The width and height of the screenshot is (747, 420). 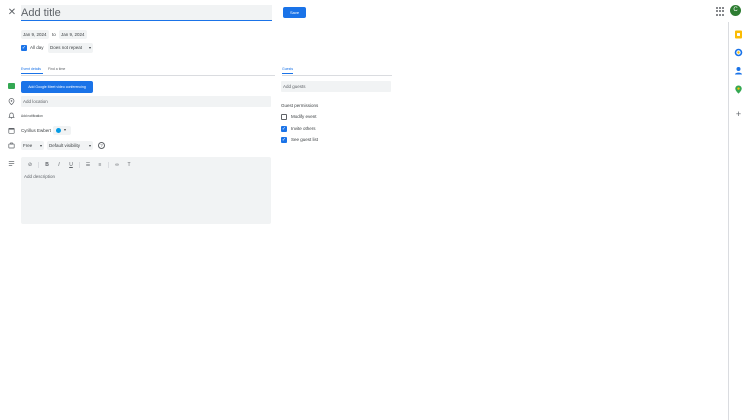 I want to click on invite-others-label: Invite others, so click(x=303, y=128).